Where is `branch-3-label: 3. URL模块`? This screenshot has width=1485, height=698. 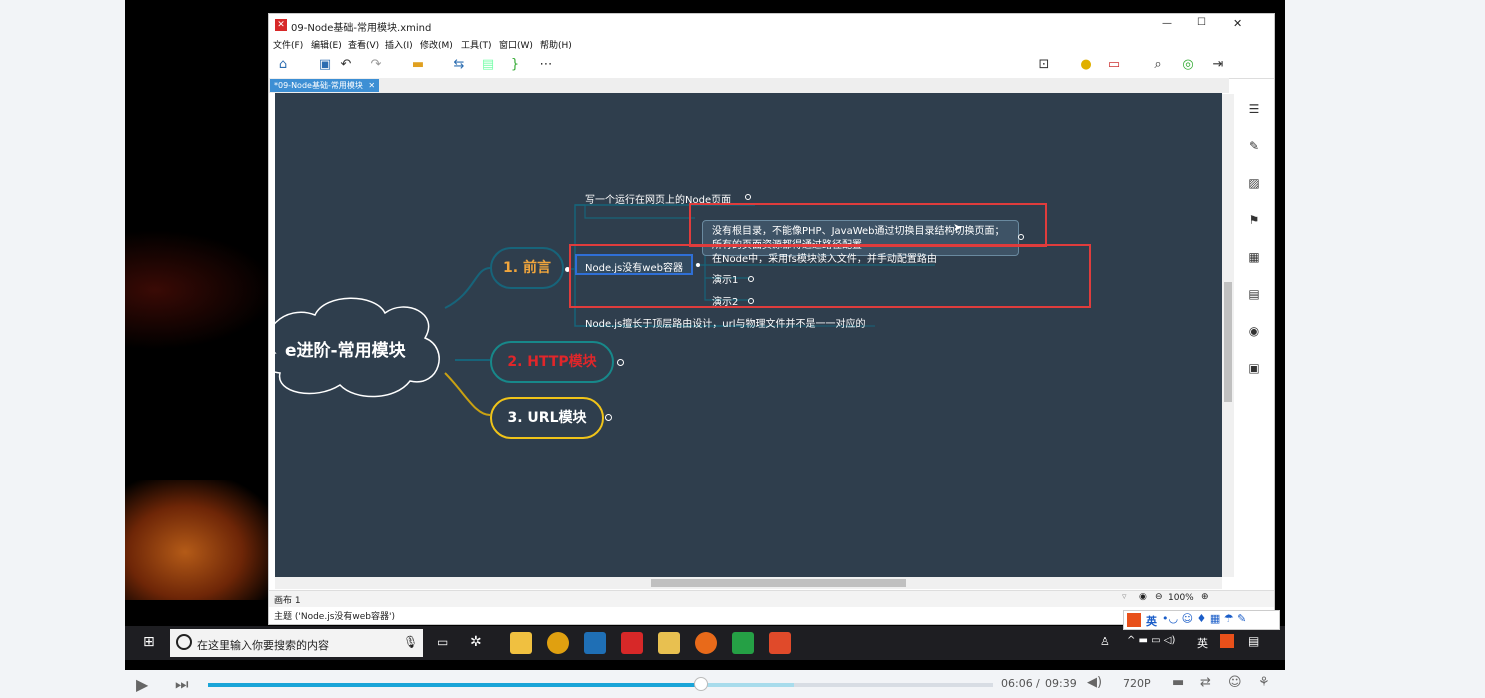
branch-3-label: 3. URL模块 is located at coordinates (547, 418).